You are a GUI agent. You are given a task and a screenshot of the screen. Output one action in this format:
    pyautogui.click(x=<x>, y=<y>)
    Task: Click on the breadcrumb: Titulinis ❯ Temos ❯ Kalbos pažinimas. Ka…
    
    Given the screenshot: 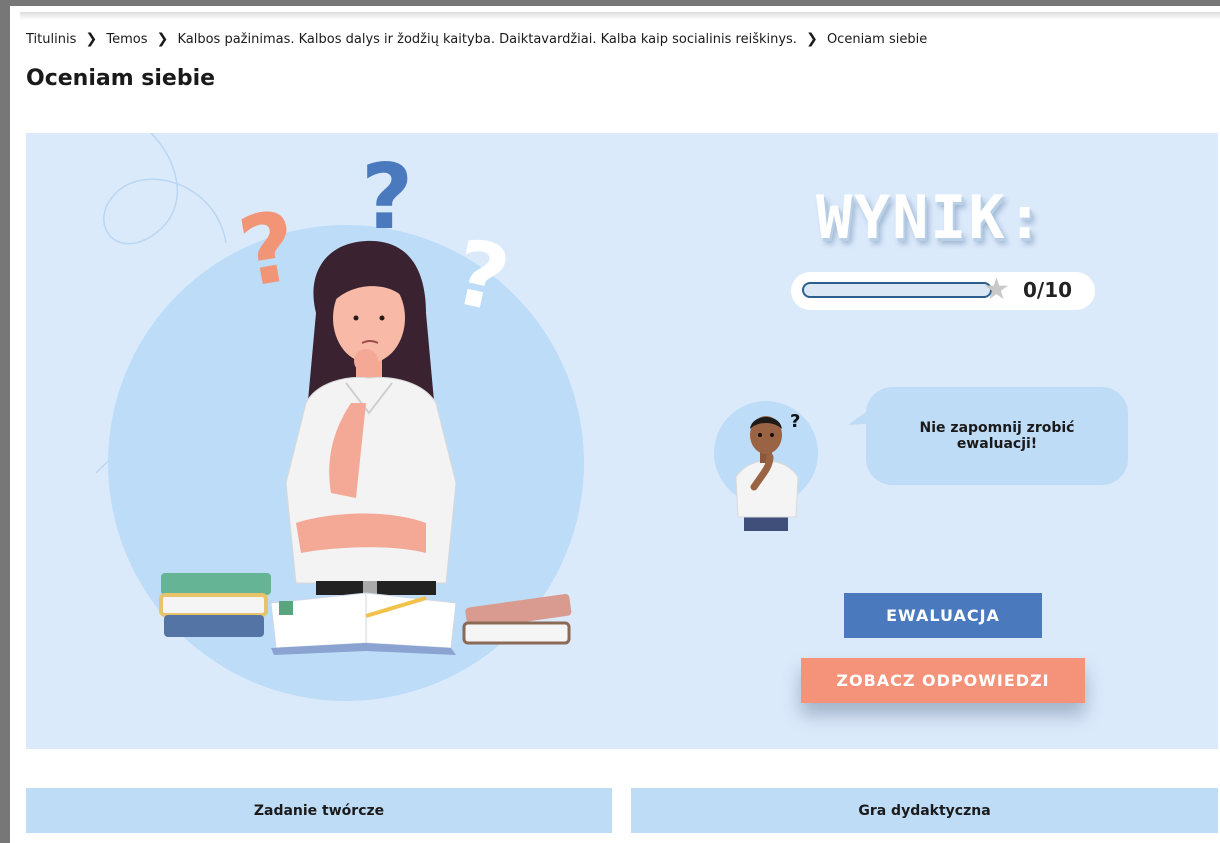 What is the action you would take?
    pyautogui.click(x=476, y=39)
    